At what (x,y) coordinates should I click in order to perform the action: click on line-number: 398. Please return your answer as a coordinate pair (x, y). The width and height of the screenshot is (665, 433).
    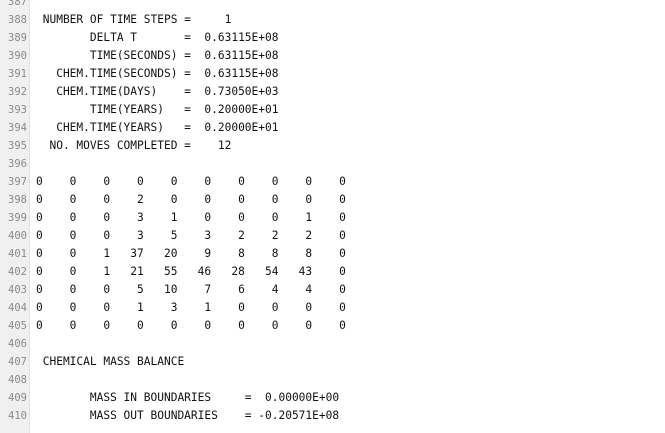
    Looking at the image, I should click on (17, 200).